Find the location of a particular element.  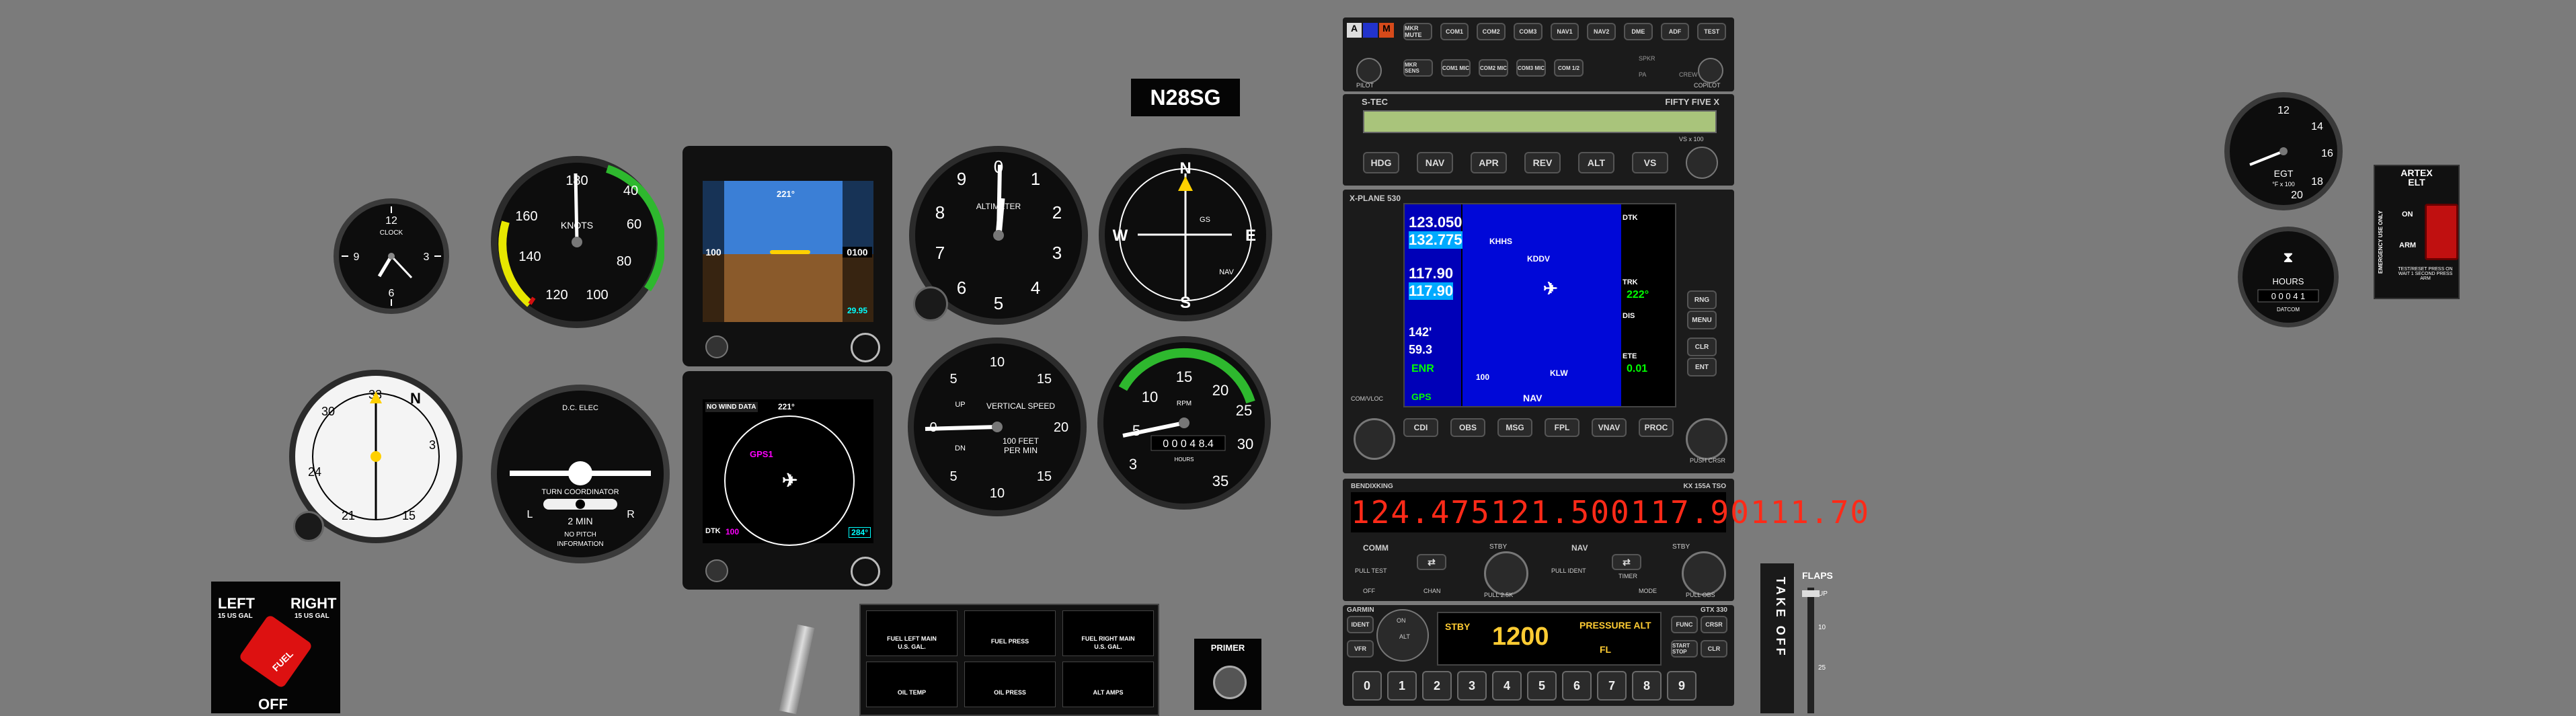

primer-knob is located at coordinates (1230, 682).